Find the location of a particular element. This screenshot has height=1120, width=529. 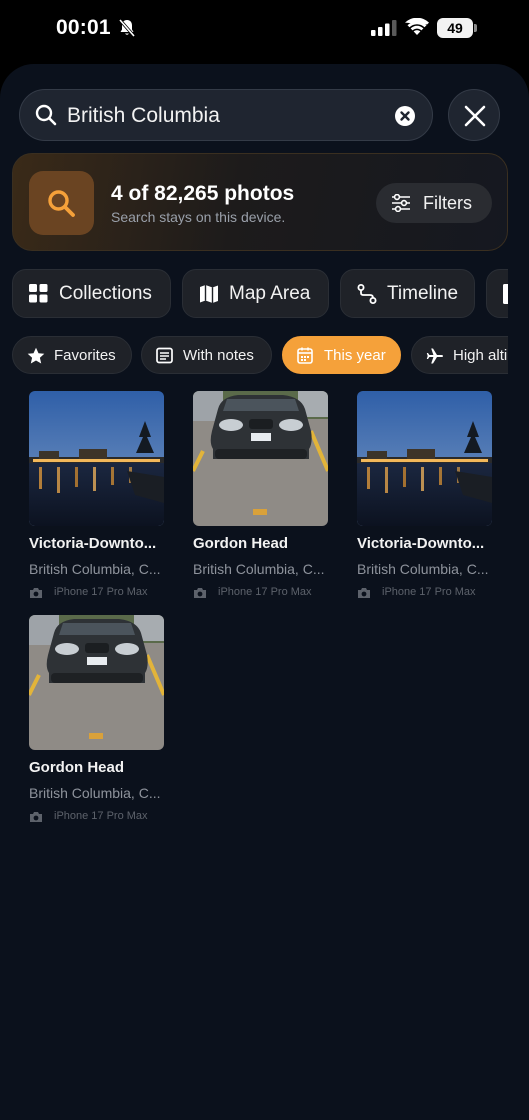

results-search-badge is located at coordinates (61, 203).